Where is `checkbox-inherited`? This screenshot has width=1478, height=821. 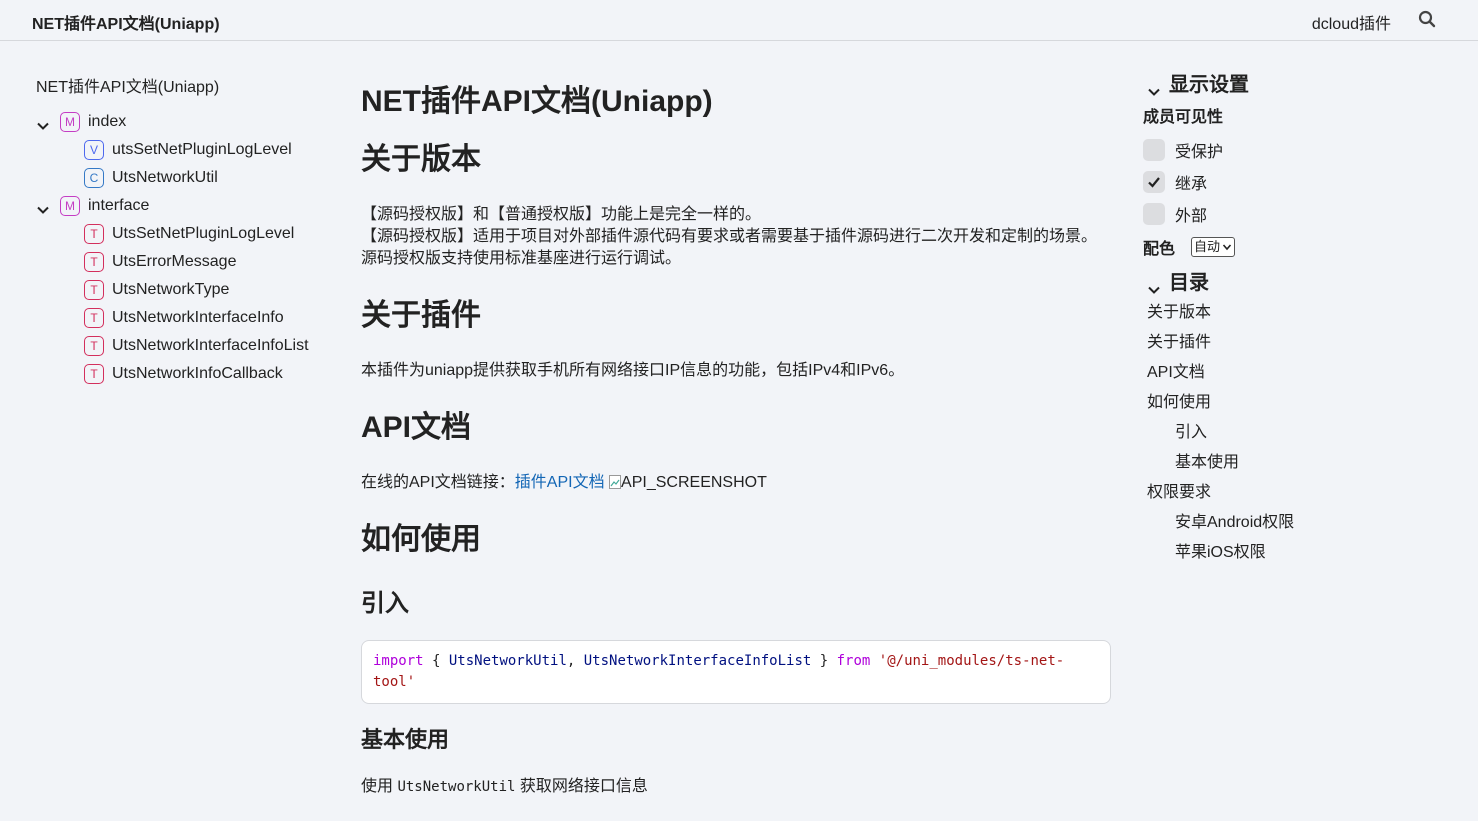
checkbox-inherited is located at coordinates (1154, 182).